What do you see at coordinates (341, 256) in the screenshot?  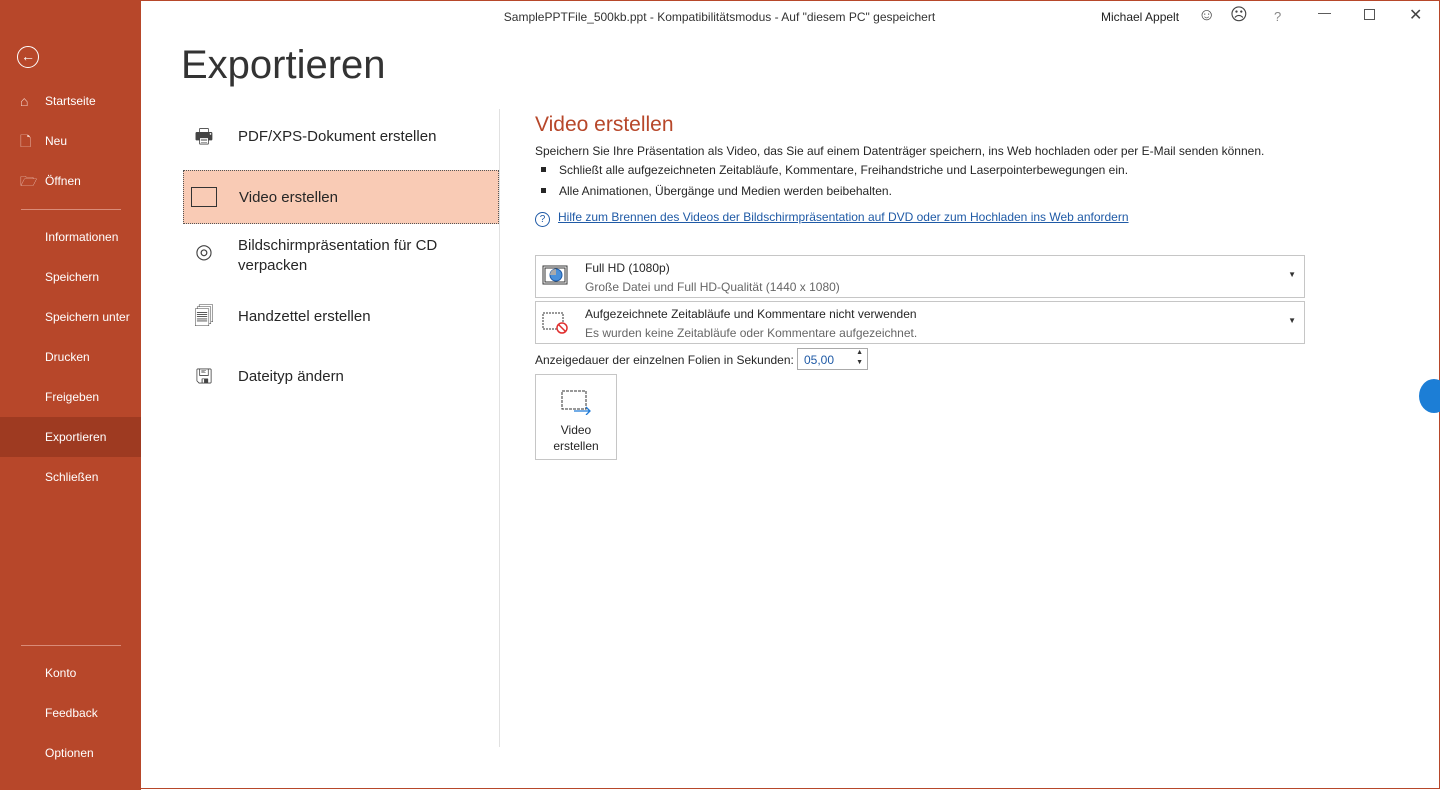 I see `export-option-cd: ◎ Bildschirmpräsentation für CD verpacken` at bounding box center [341, 256].